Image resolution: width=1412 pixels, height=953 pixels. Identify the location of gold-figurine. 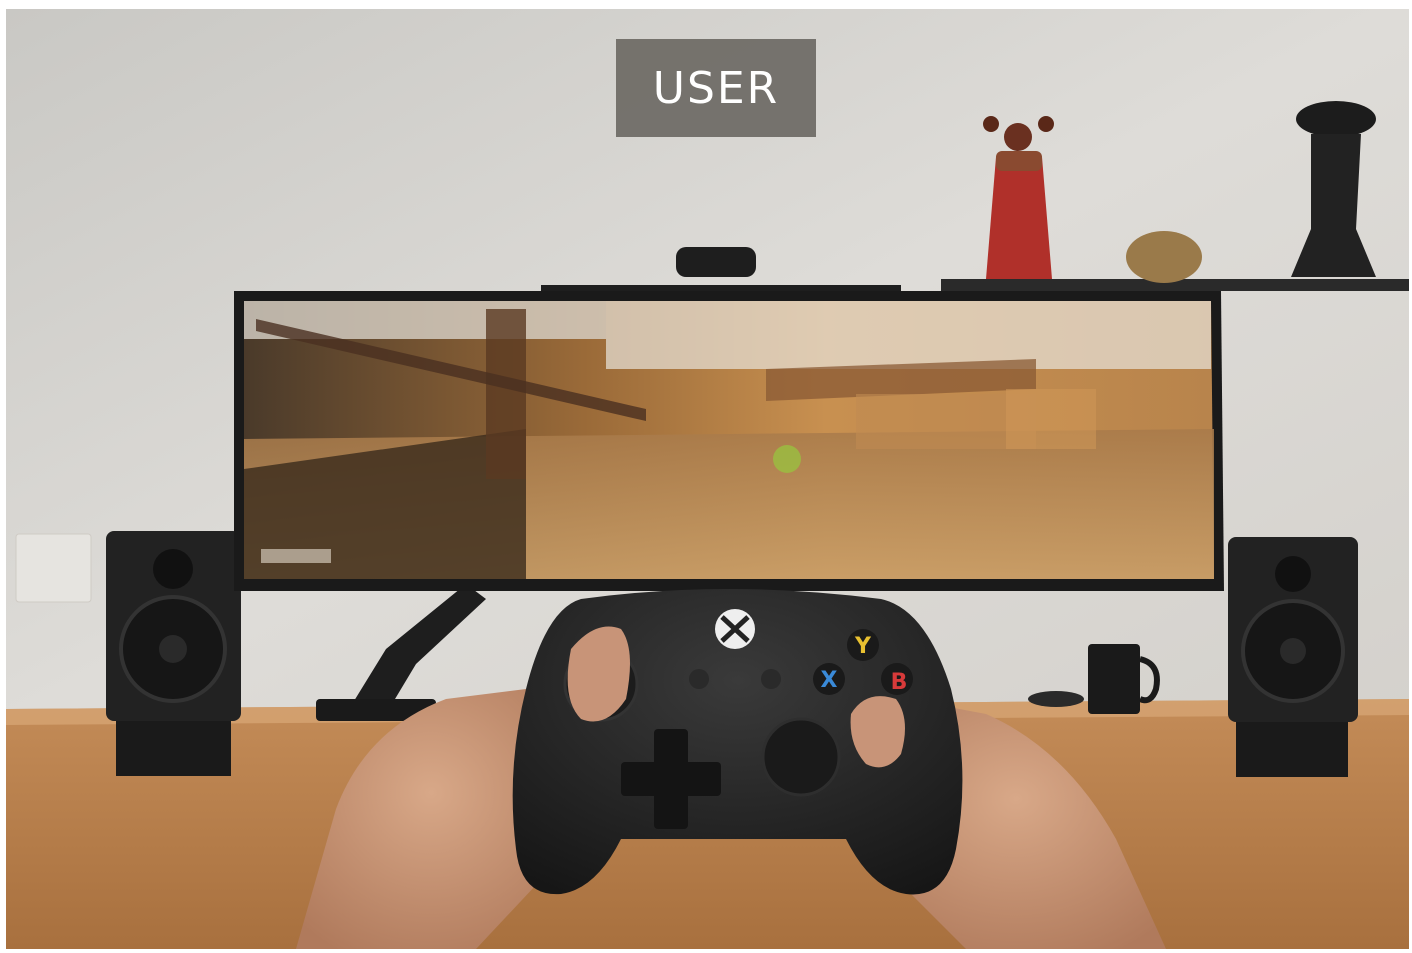
(1164, 257).